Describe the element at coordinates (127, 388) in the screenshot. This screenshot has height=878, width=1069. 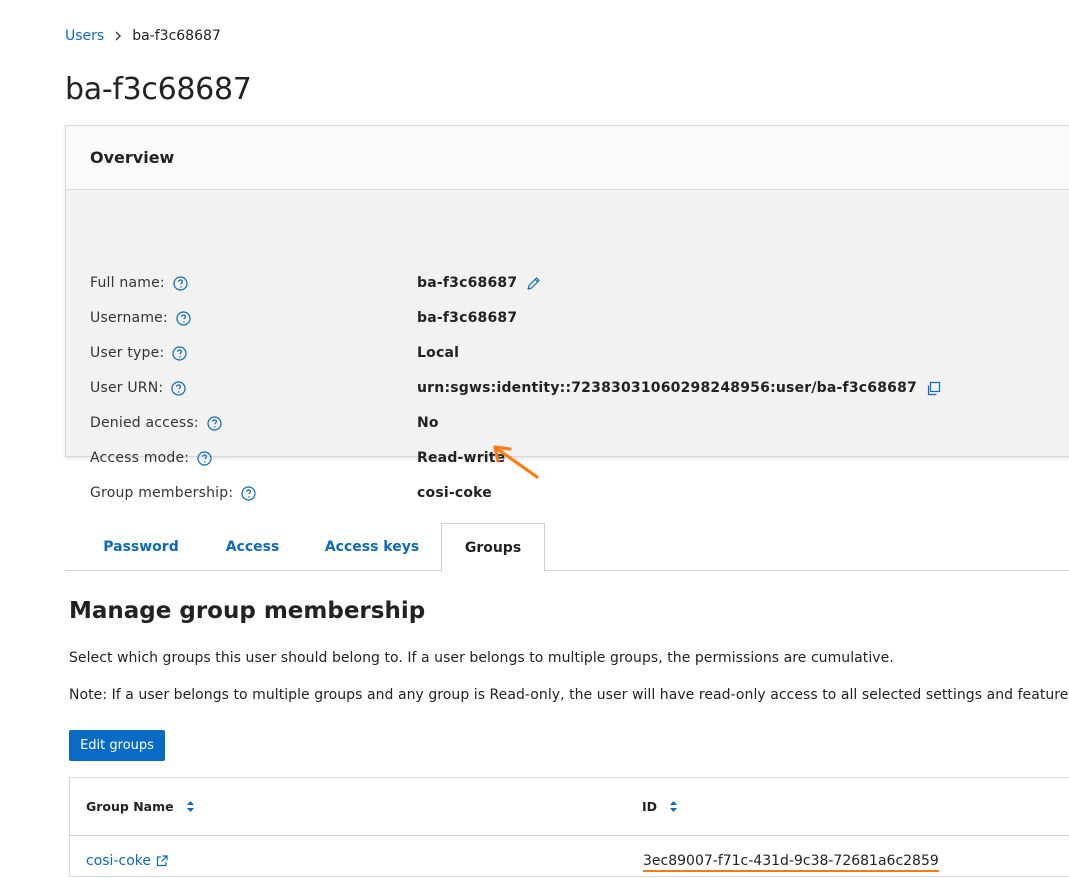
I see `user-urn-label: User URN:` at that location.